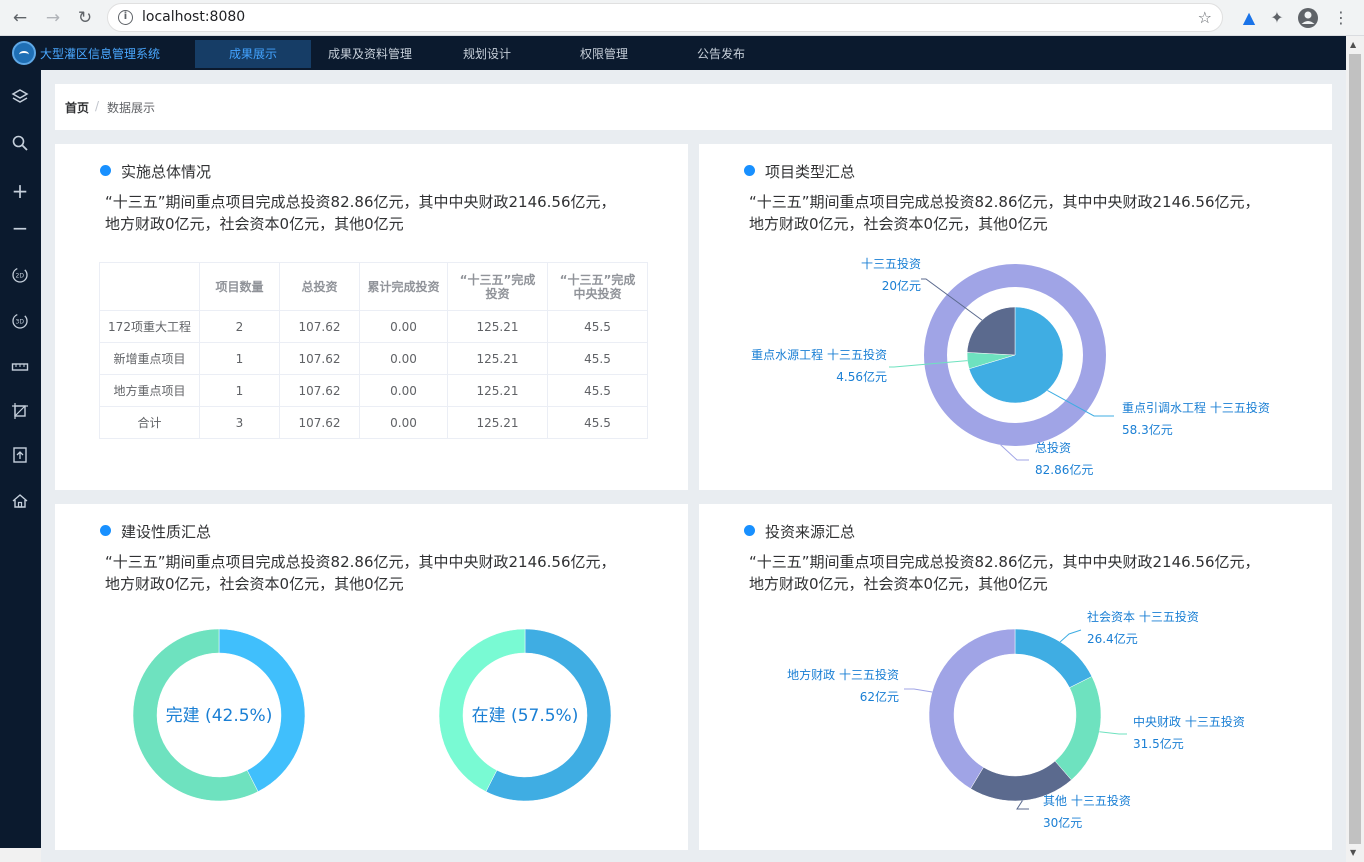 Image resolution: width=1364 pixels, height=862 pixels. Describe the element at coordinates (693, 107) in the screenshot. I see `breadcrumb: 首页 / 数据展示` at that location.